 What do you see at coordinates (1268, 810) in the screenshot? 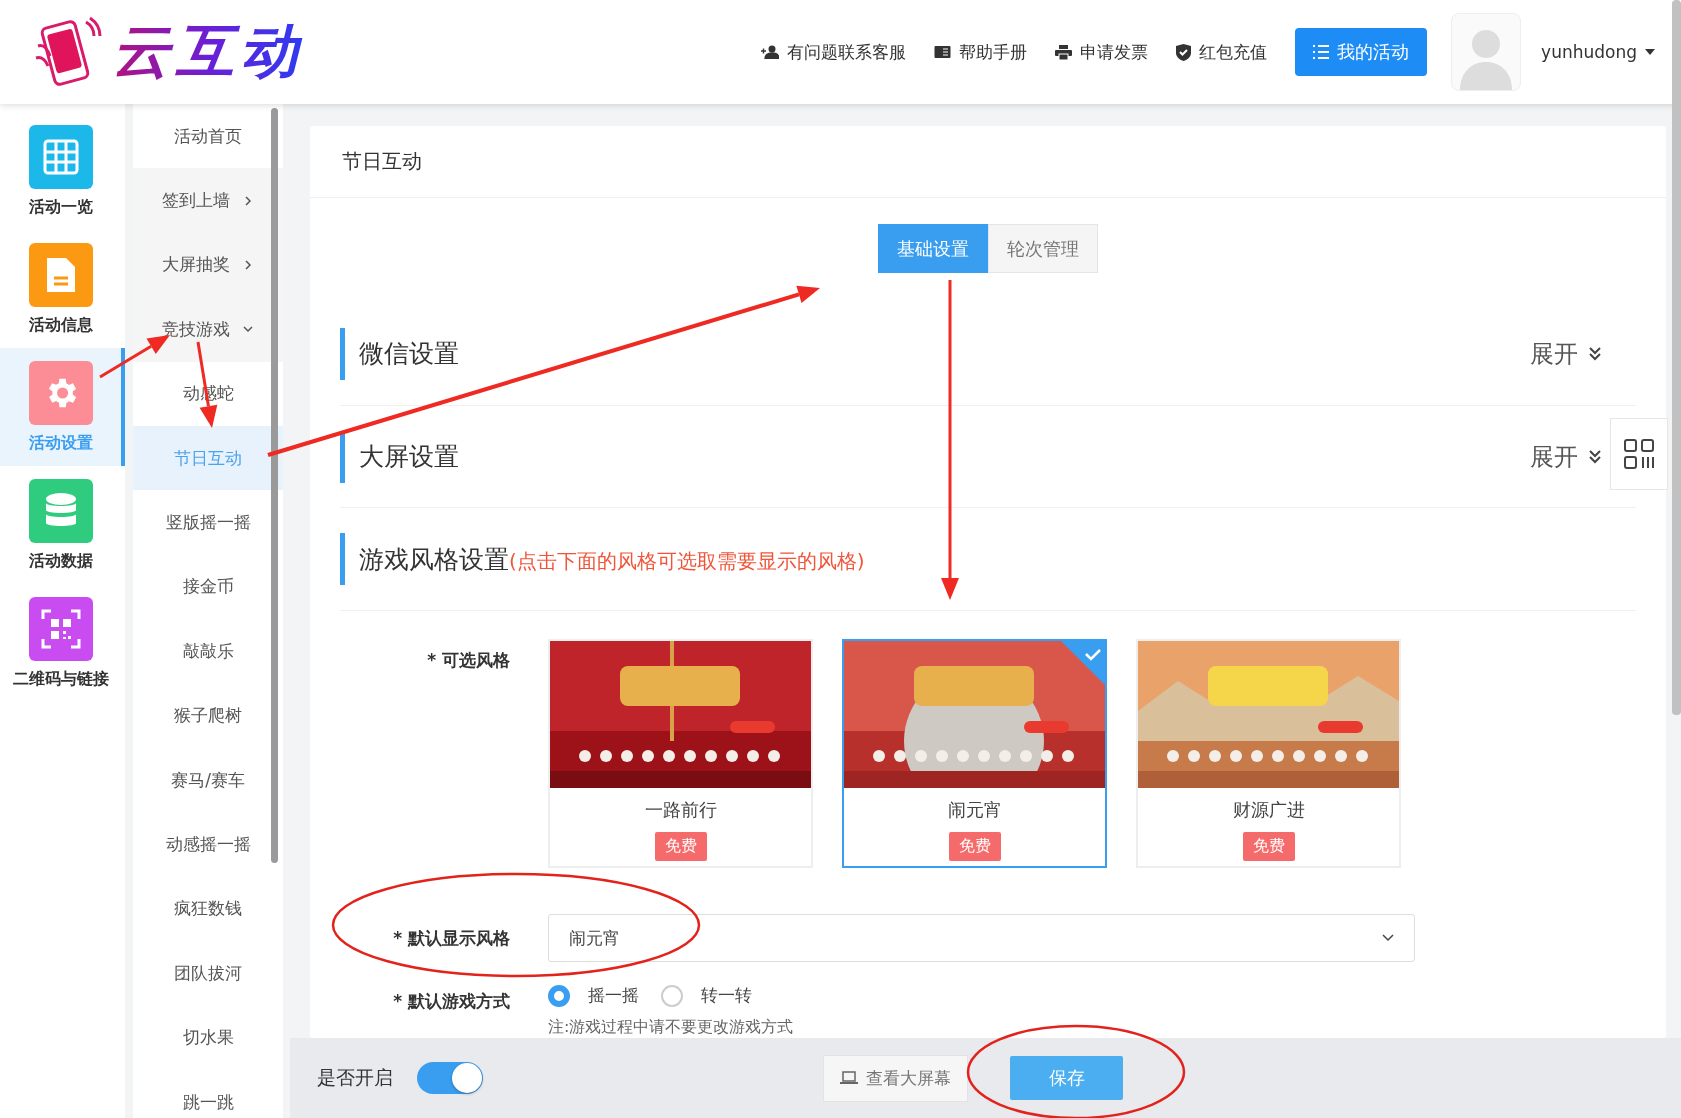
I see `style-name: 财源广进` at bounding box center [1268, 810].